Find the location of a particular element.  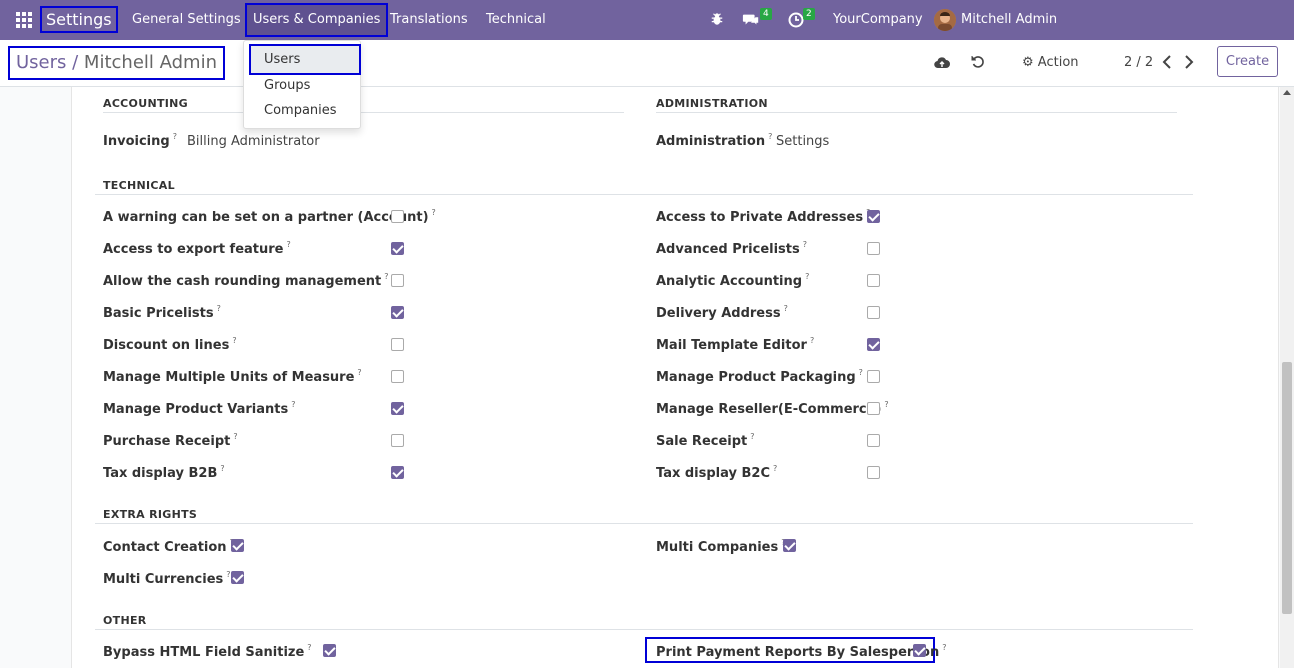

dropdown-item-users: Users is located at coordinates (305, 59).